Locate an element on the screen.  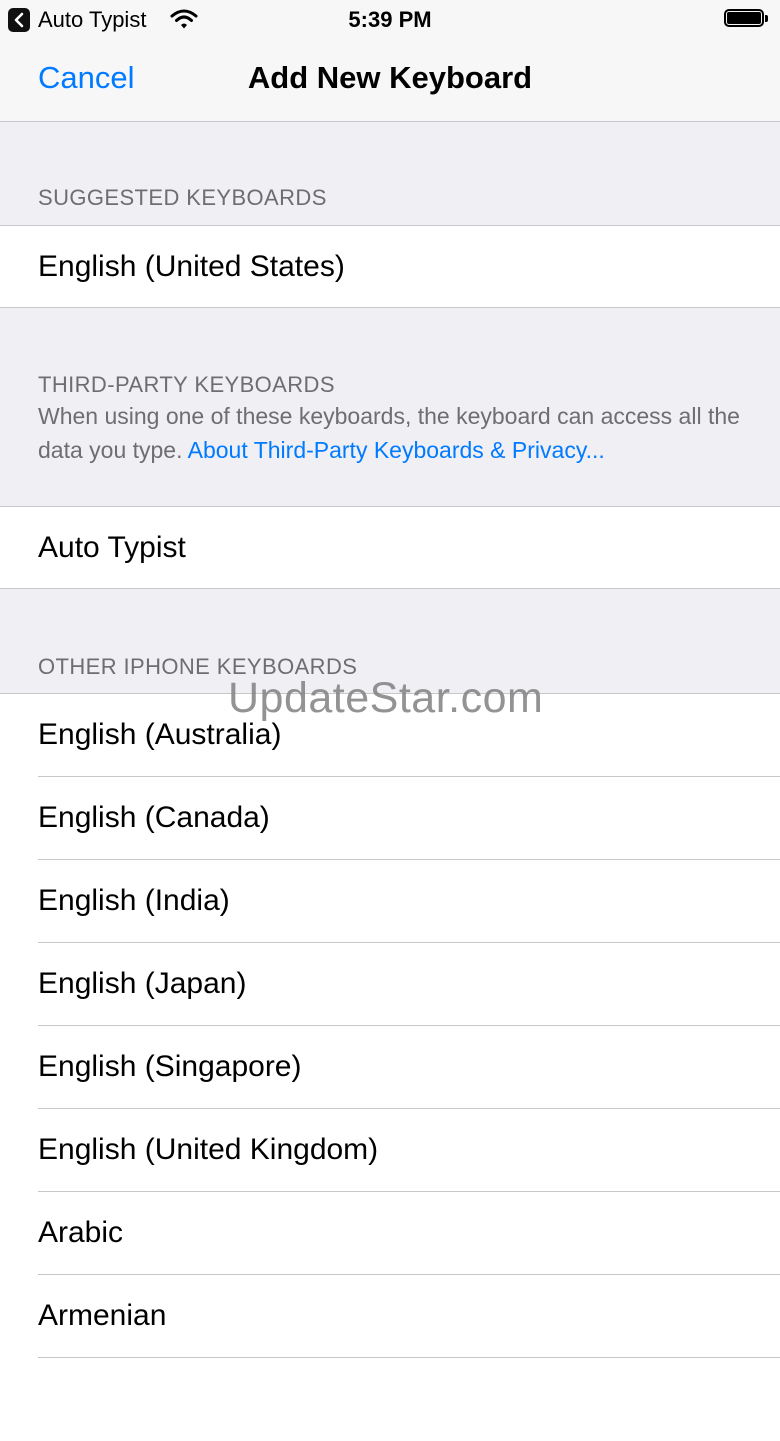
suggested-keyboards-group: English (United States) is located at coordinates (390, 266).